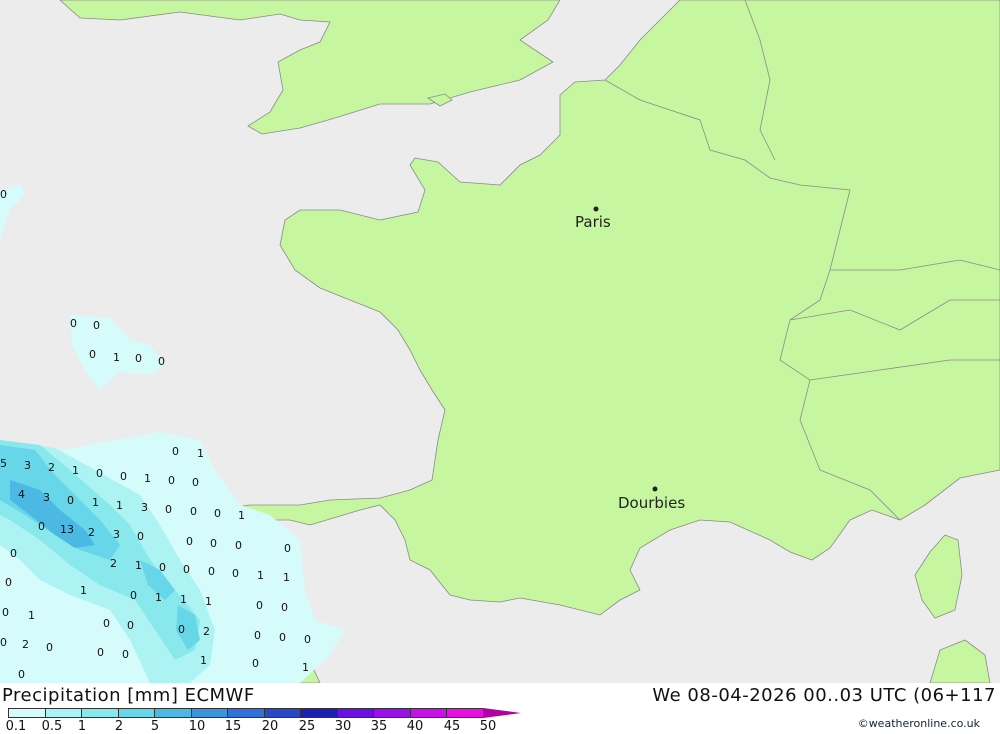 The image size is (1000, 734). Describe the element at coordinates (3, 463) in the screenshot. I see `precip-value: 5` at that location.